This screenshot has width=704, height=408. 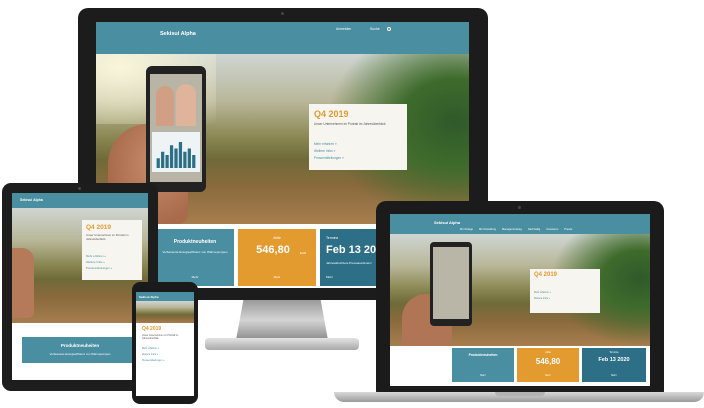 What do you see at coordinates (546, 275) in the screenshot?
I see `laptop-hero-title: Q4 2019` at bounding box center [546, 275].